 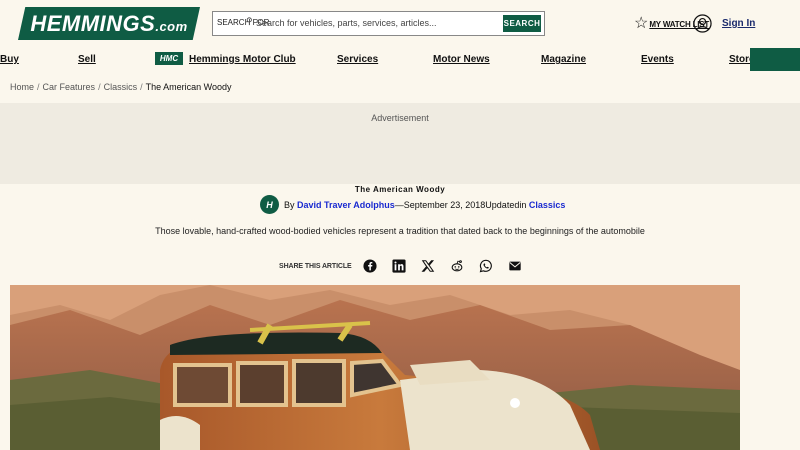 What do you see at coordinates (641, 23) in the screenshot?
I see `star-icon: ☆` at bounding box center [641, 23].